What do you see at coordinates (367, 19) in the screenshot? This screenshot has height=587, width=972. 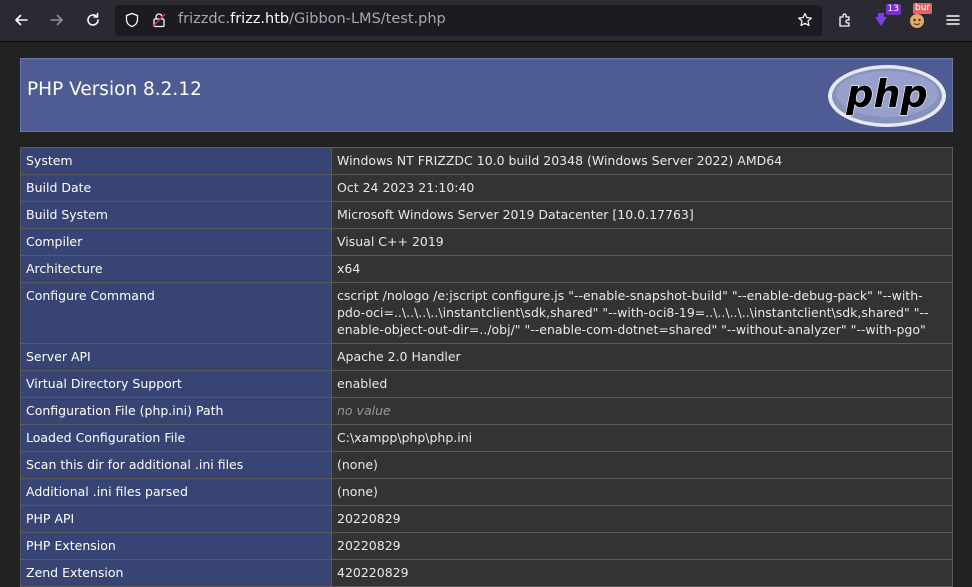 I see `url-path: /Gibbon-LMS/test.php` at bounding box center [367, 19].